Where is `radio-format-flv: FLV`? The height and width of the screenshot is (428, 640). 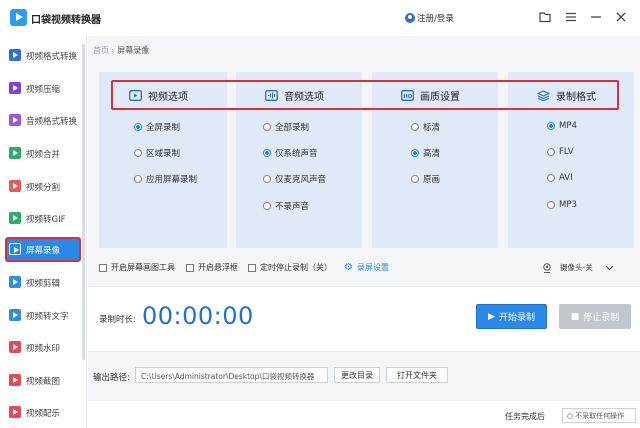
radio-format-flv: FLV is located at coordinates (560, 152).